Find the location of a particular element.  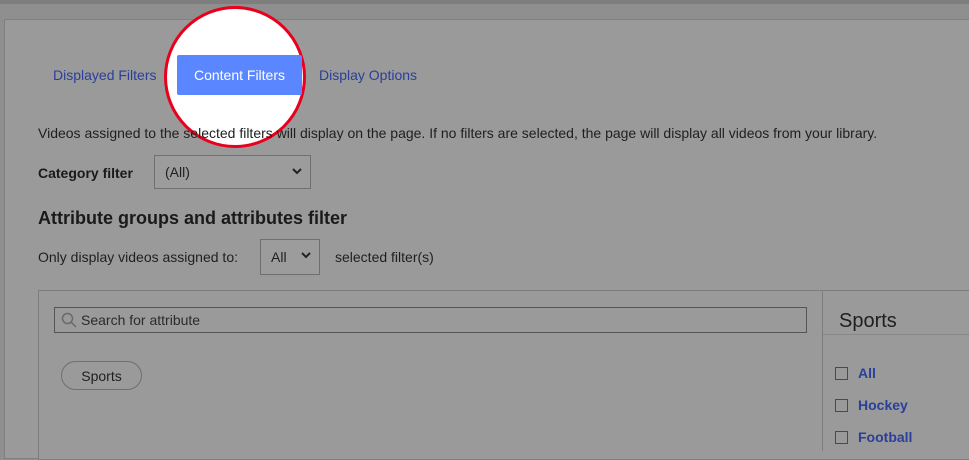

option-football: Football is located at coordinates (873, 437).